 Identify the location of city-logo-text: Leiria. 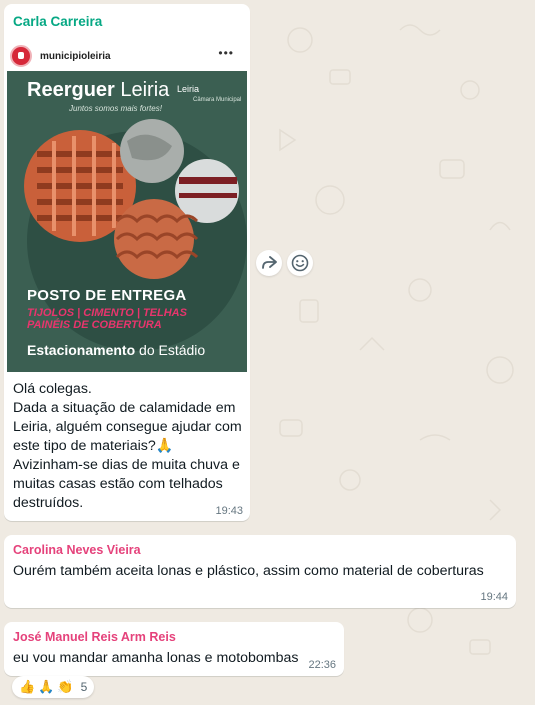
(188, 89).